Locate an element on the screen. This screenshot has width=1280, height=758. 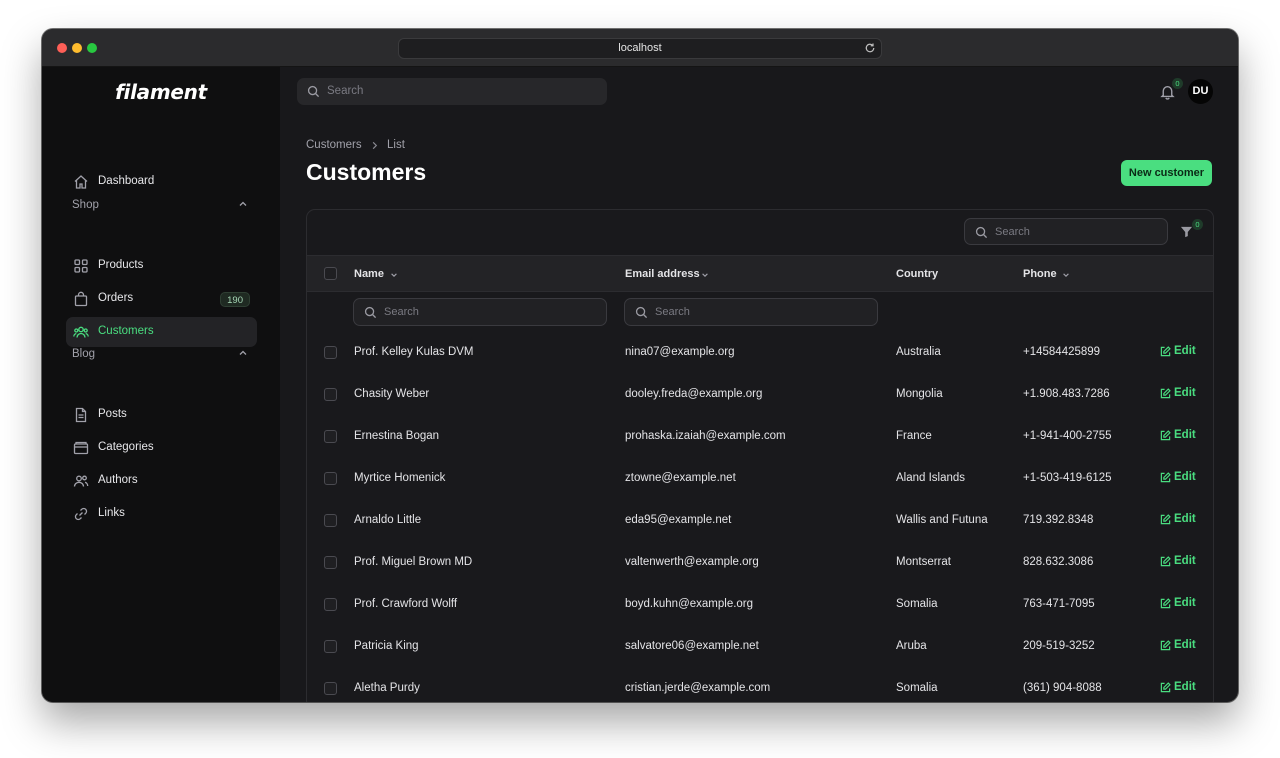
sidebar-item-label: Orders is located at coordinates (116, 298).